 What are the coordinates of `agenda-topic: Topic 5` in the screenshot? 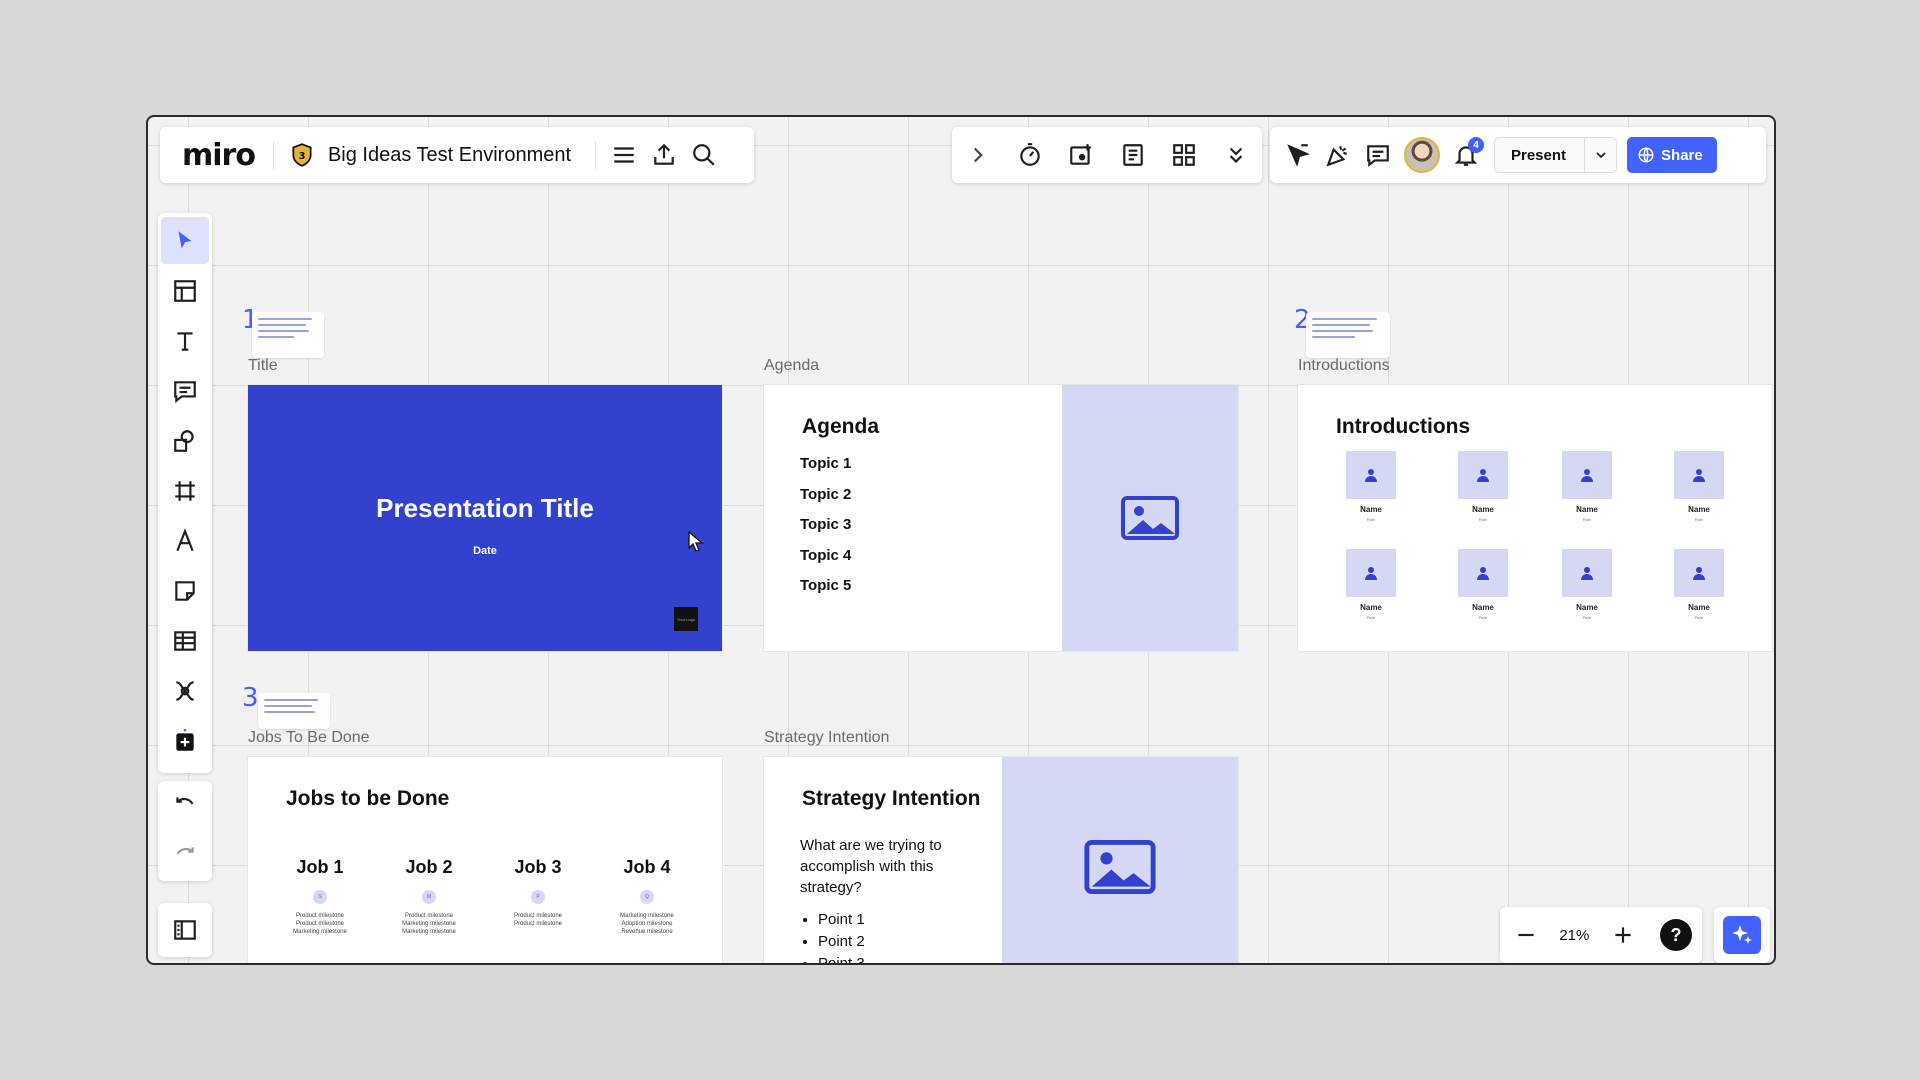 It's located at (826, 585).